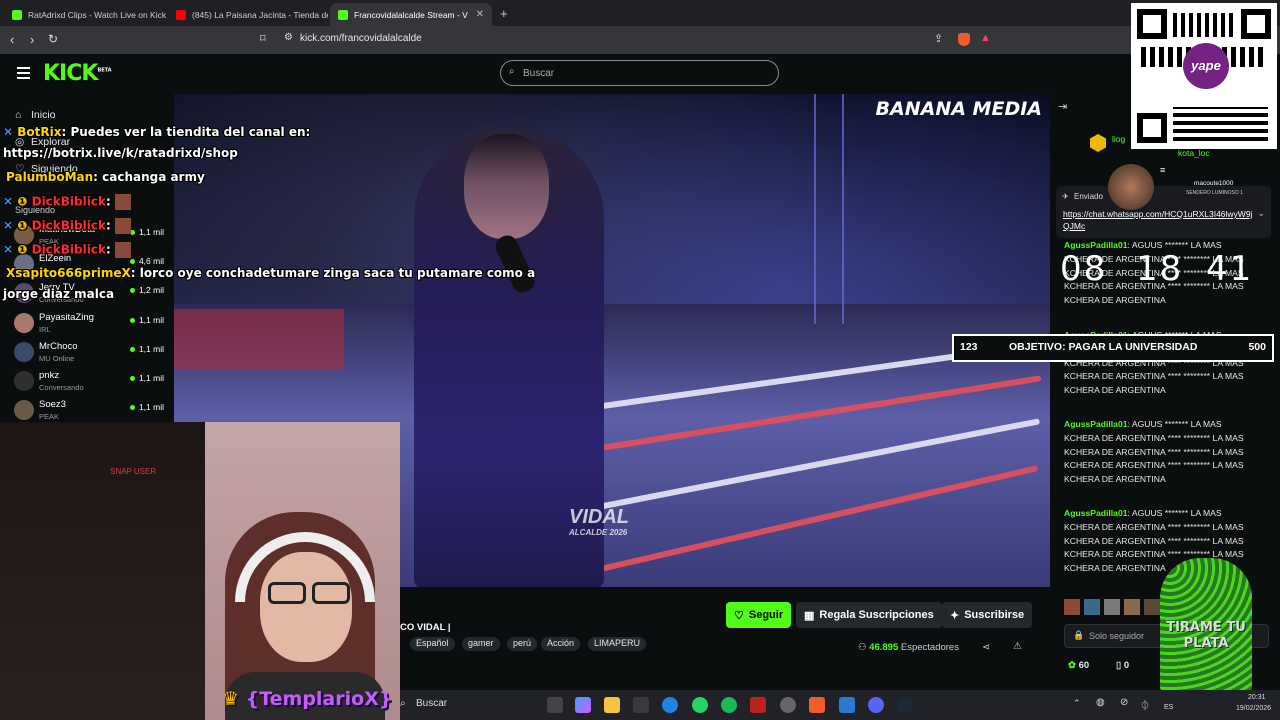 The height and width of the screenshot is (720, 1280). Describe the element at coordinates (1119, 665) in the screenshot. I see `bolt-icon: ▯` at that location.